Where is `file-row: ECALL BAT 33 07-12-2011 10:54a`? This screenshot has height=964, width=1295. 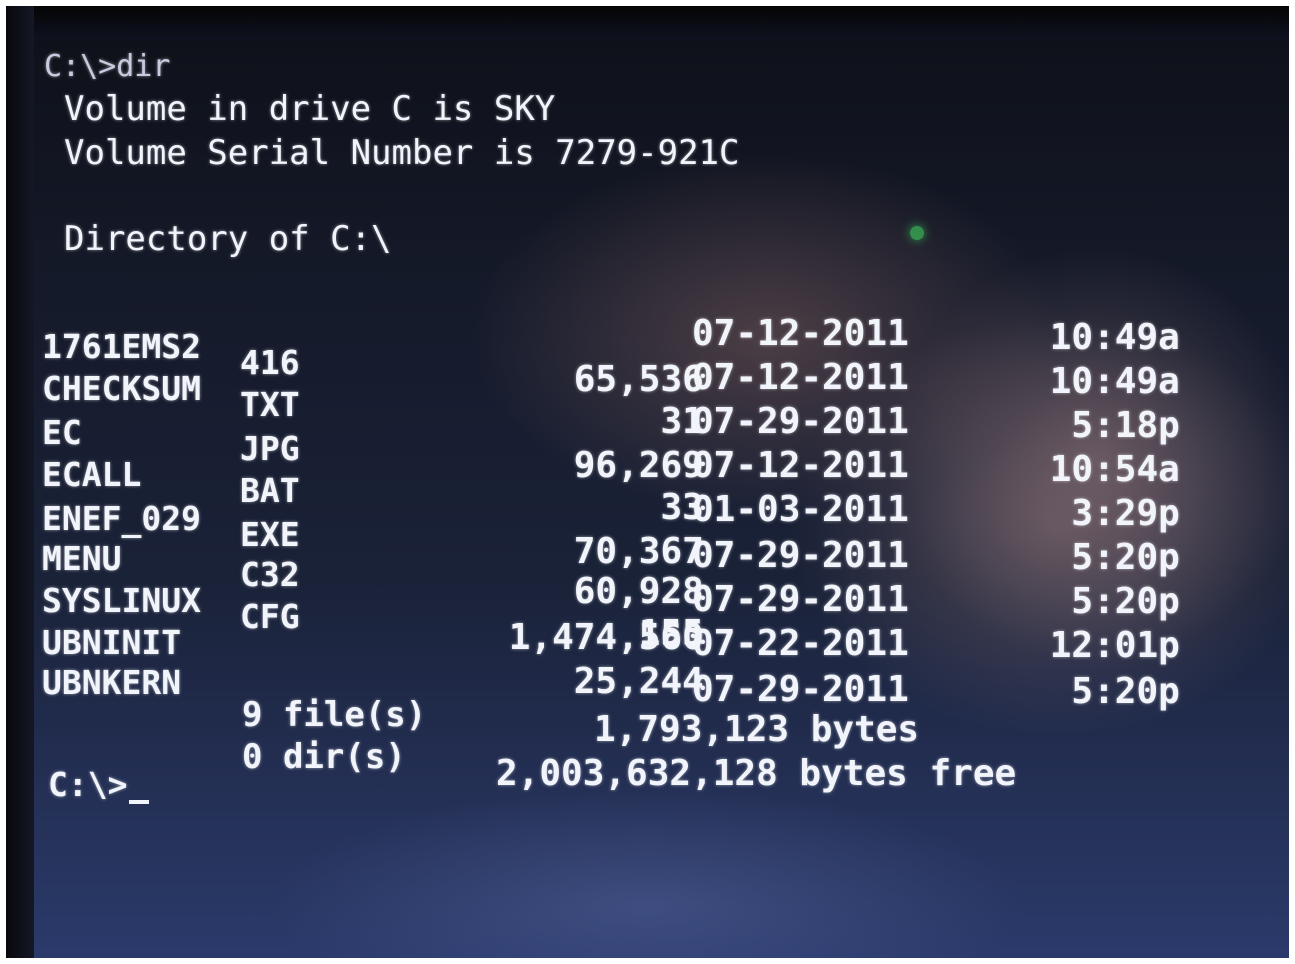 file-row: ECALL BAT 33 07-12-2011 10:54a is located at coordinates (593, 484).